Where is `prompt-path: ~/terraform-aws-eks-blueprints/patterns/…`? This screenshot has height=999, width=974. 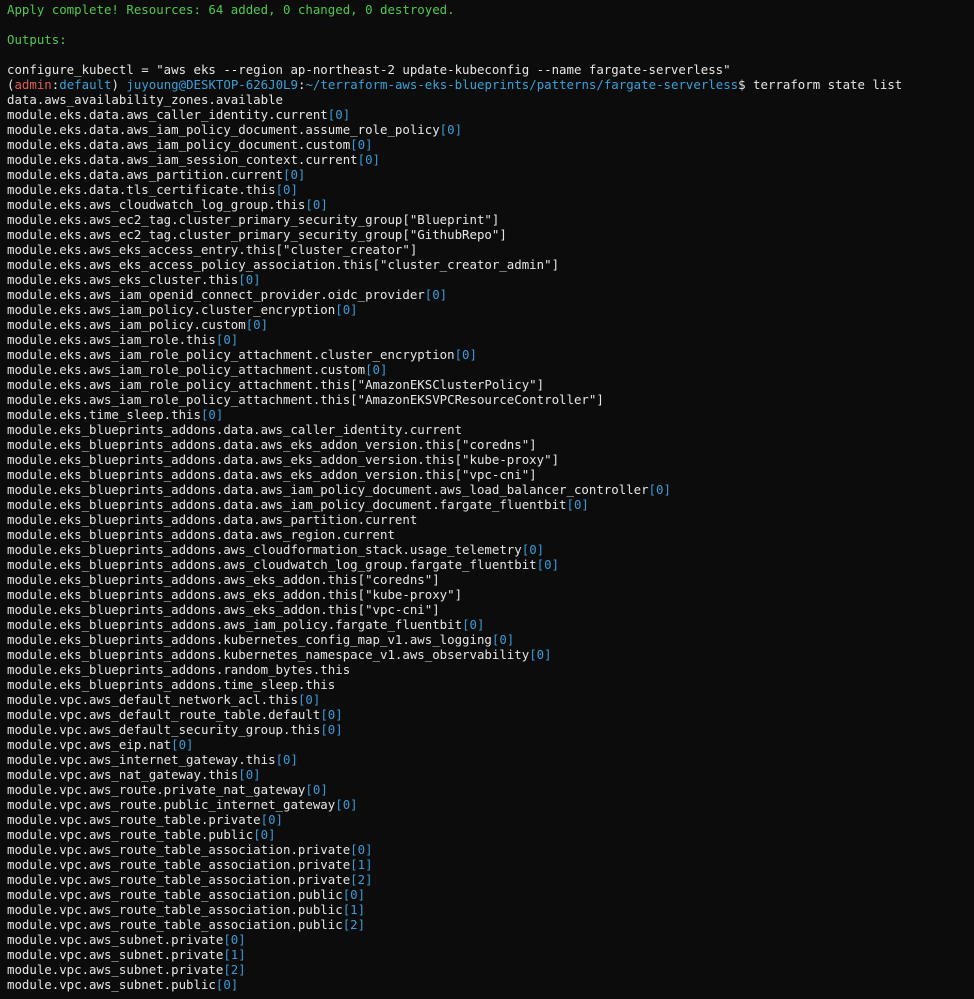
prompt-path: ~/terraform-aws-eks-blueprints/patterns/… is located at coordinates (522, 84).